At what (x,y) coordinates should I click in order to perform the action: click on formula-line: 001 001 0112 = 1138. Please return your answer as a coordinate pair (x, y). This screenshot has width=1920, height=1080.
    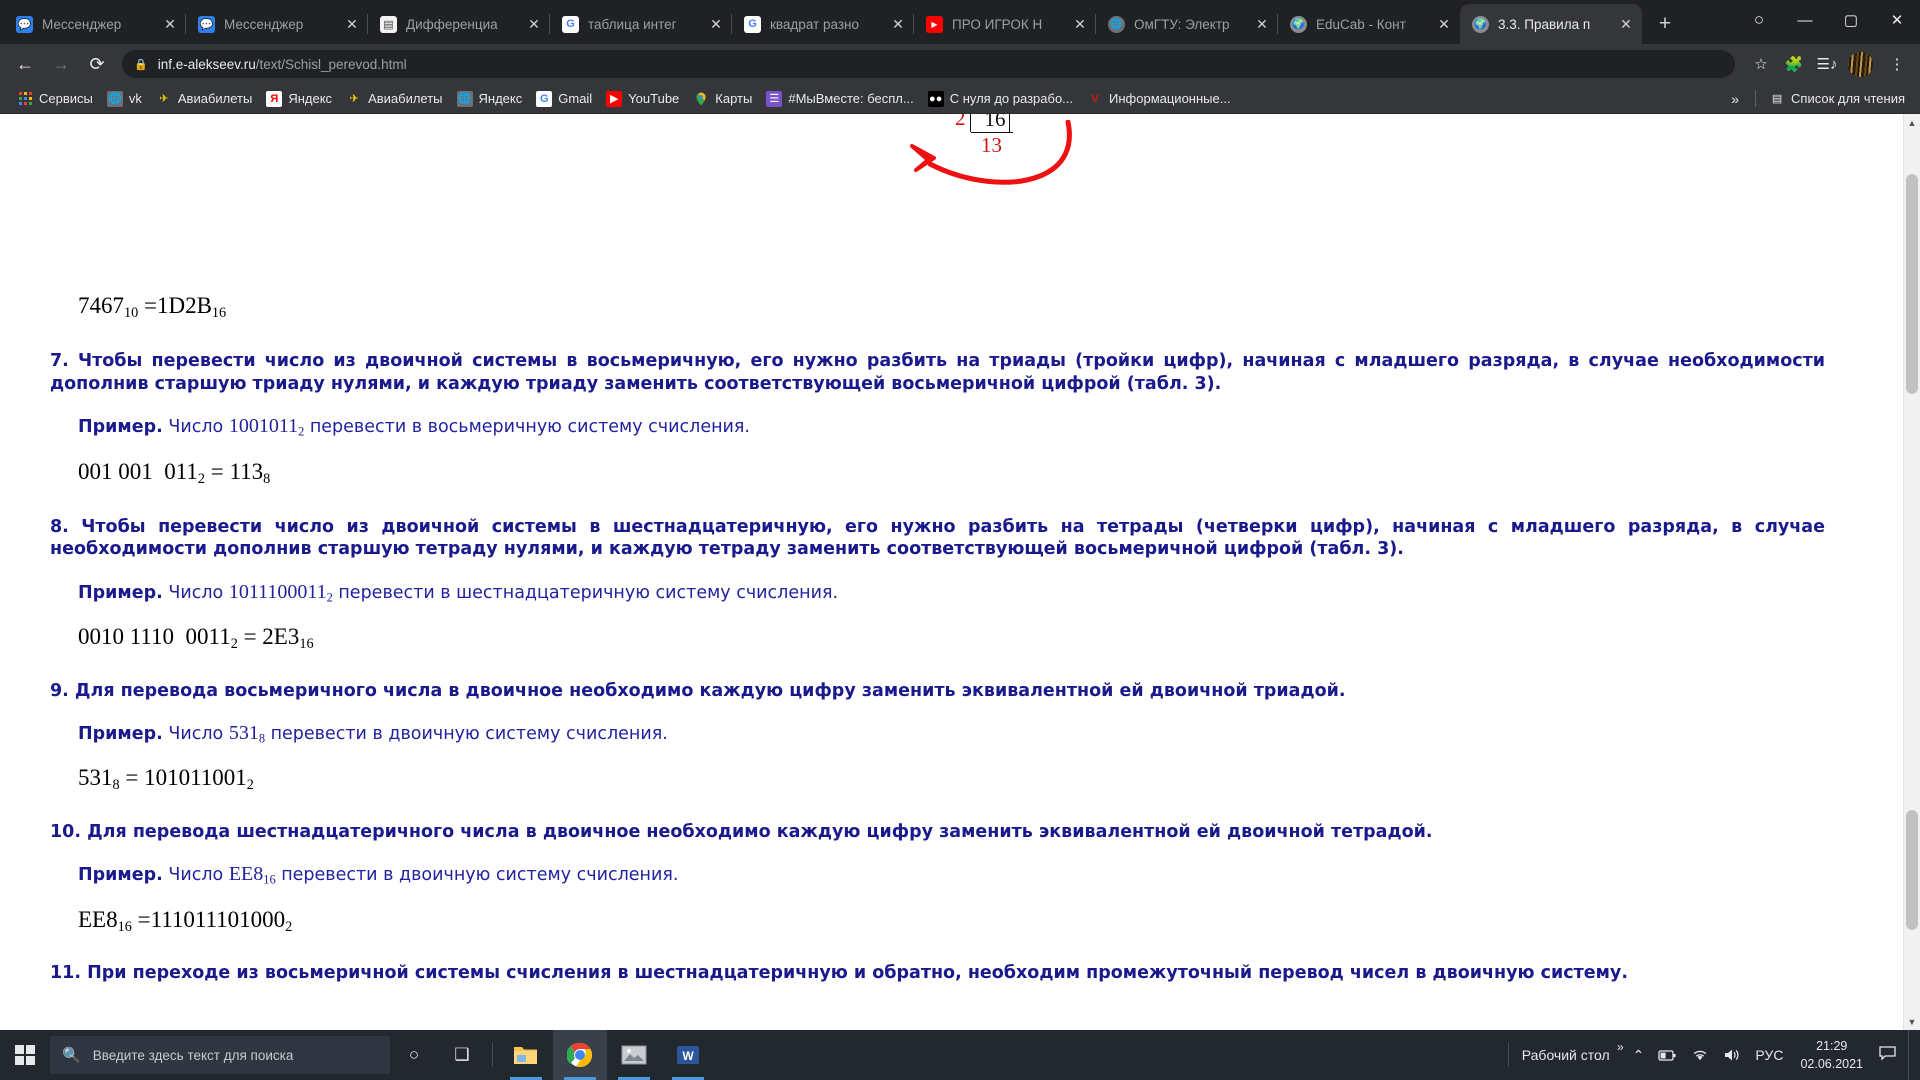
    Looking at the image, I should click on (174, 472).